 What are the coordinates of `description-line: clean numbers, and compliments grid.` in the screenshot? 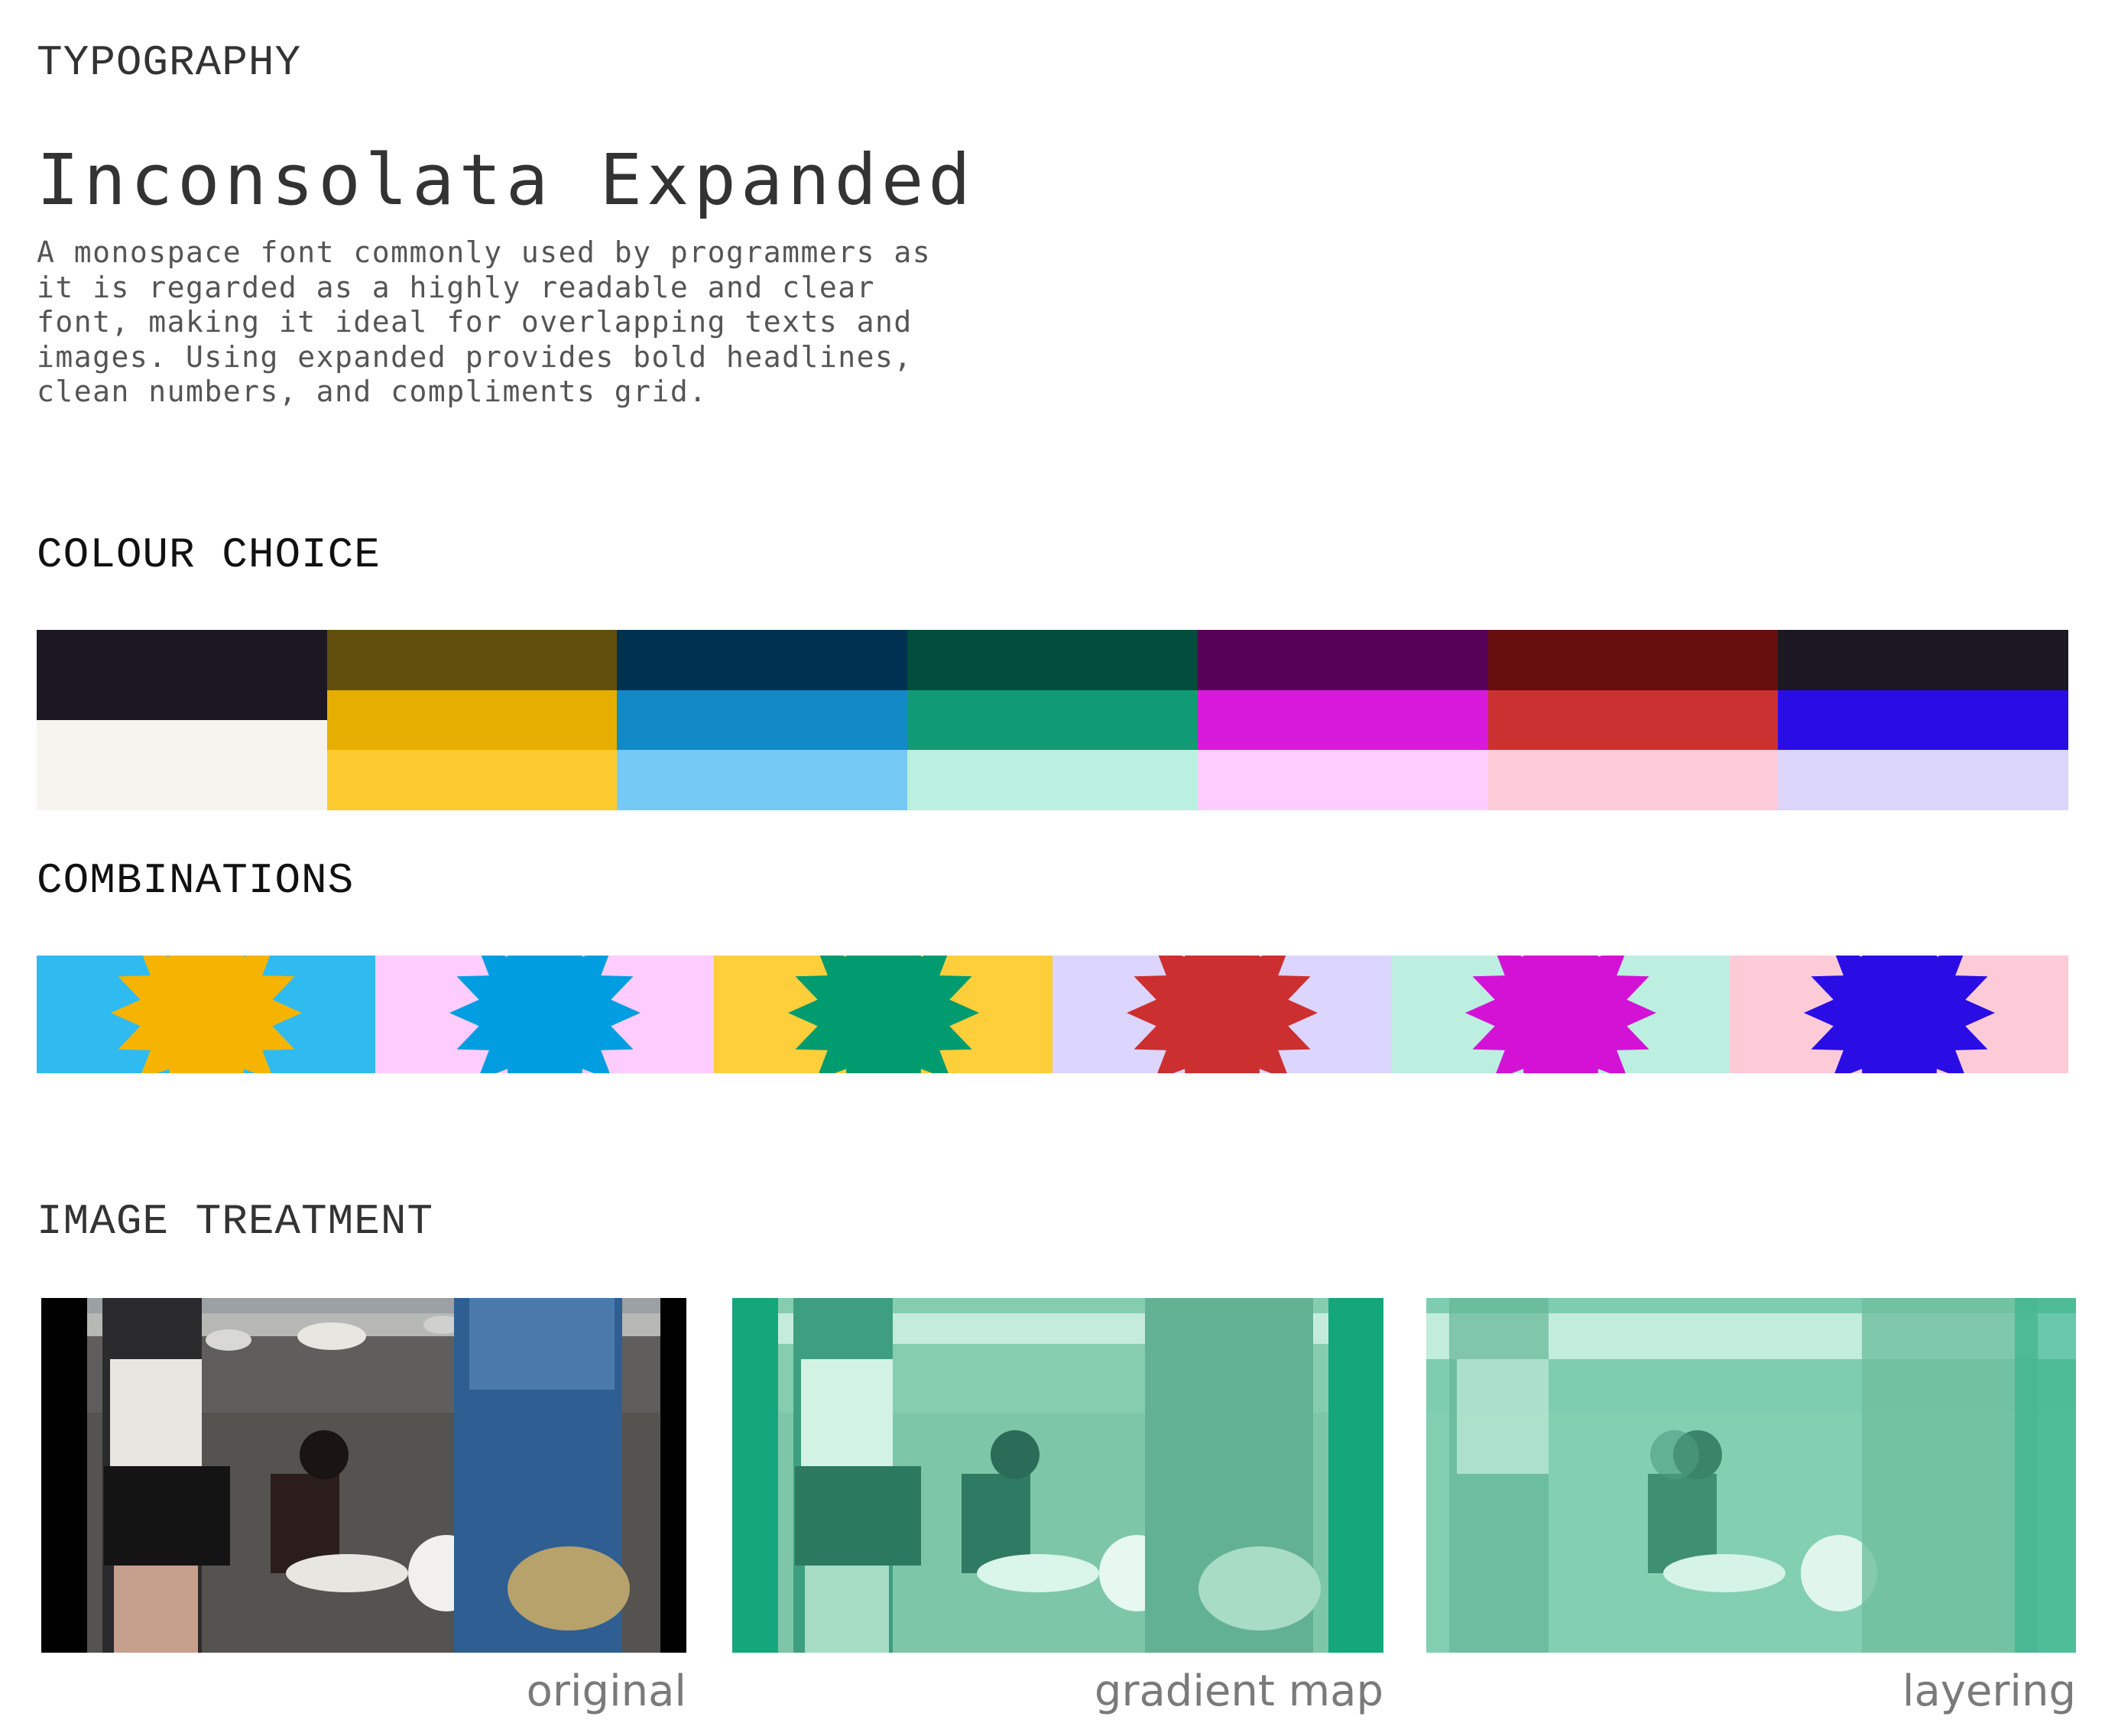 It's located at (372, 391).